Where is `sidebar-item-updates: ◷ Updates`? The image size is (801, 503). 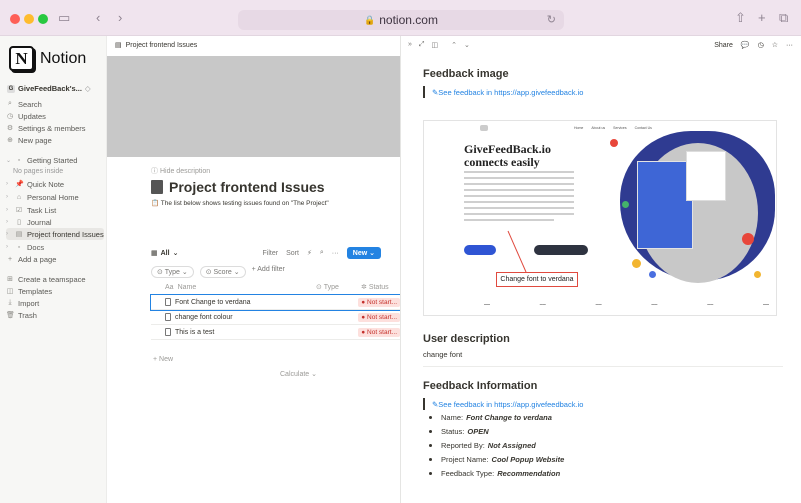
sidebar-item-updates: ◷ Updates is located at coordinates (55, 116).